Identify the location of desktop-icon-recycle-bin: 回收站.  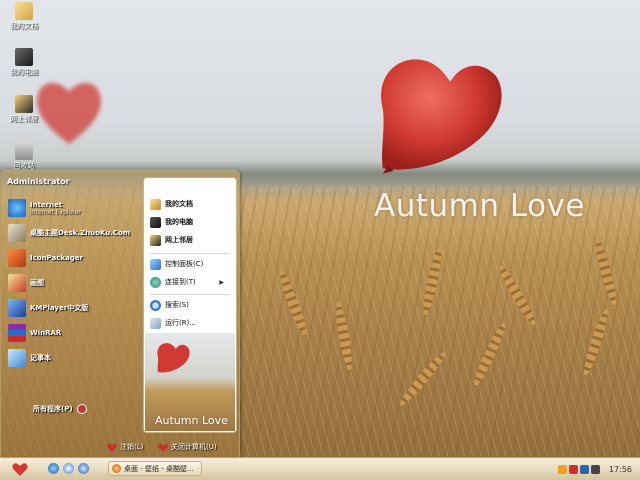
(24, 156).